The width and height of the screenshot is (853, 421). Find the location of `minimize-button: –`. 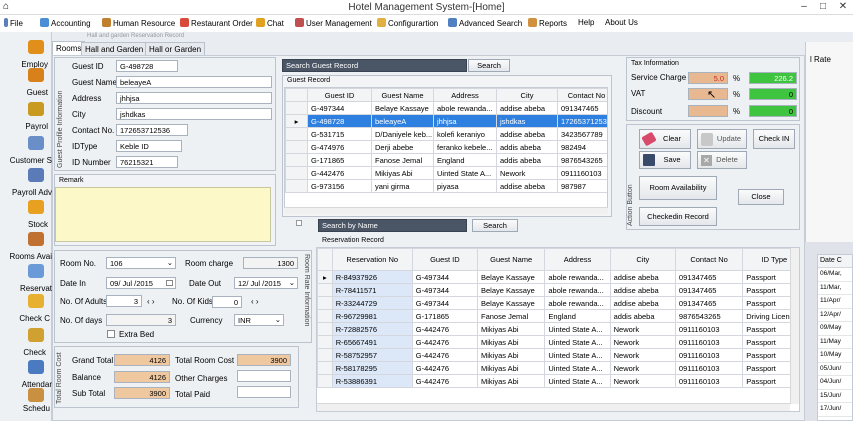

minimize-button: – is located at coordinates (804, 7).